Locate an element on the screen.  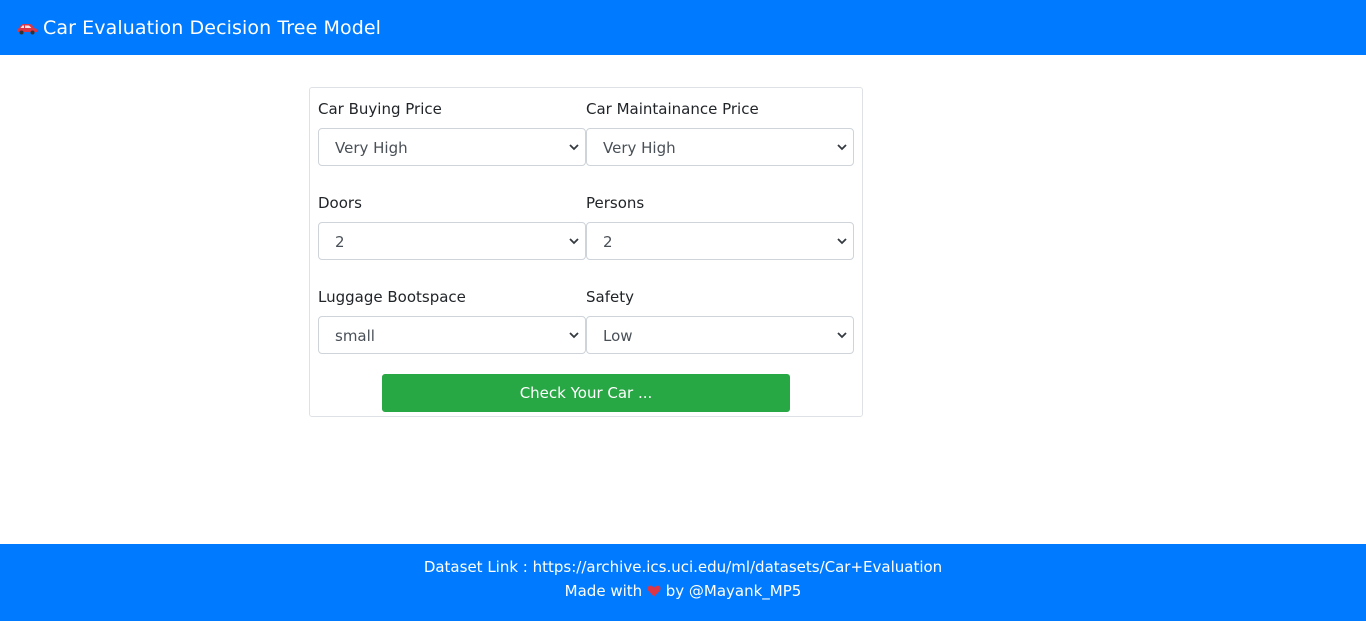
heart-icon is located at coordinates (654, 591).